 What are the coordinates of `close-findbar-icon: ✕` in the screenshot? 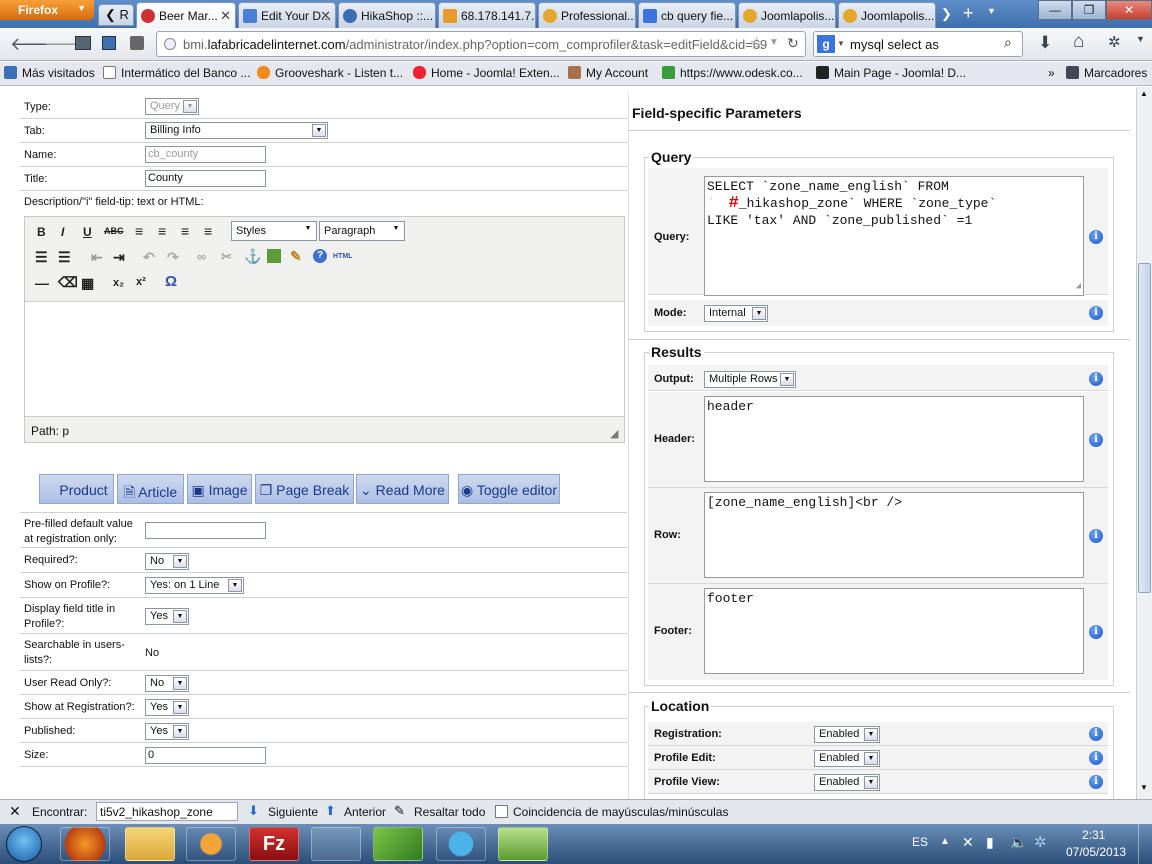 It's located at (15, 811).